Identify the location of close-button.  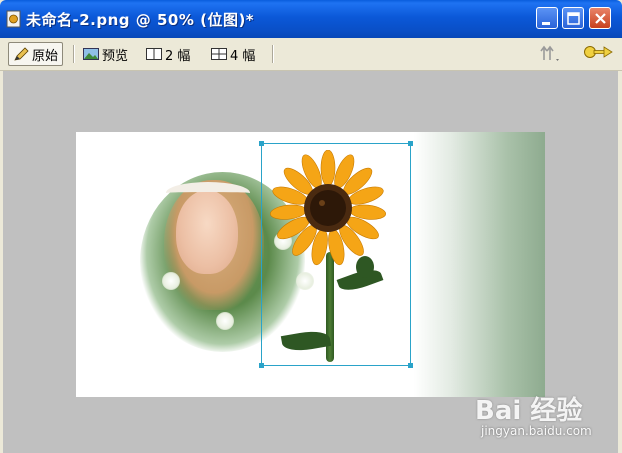
(600, 18).